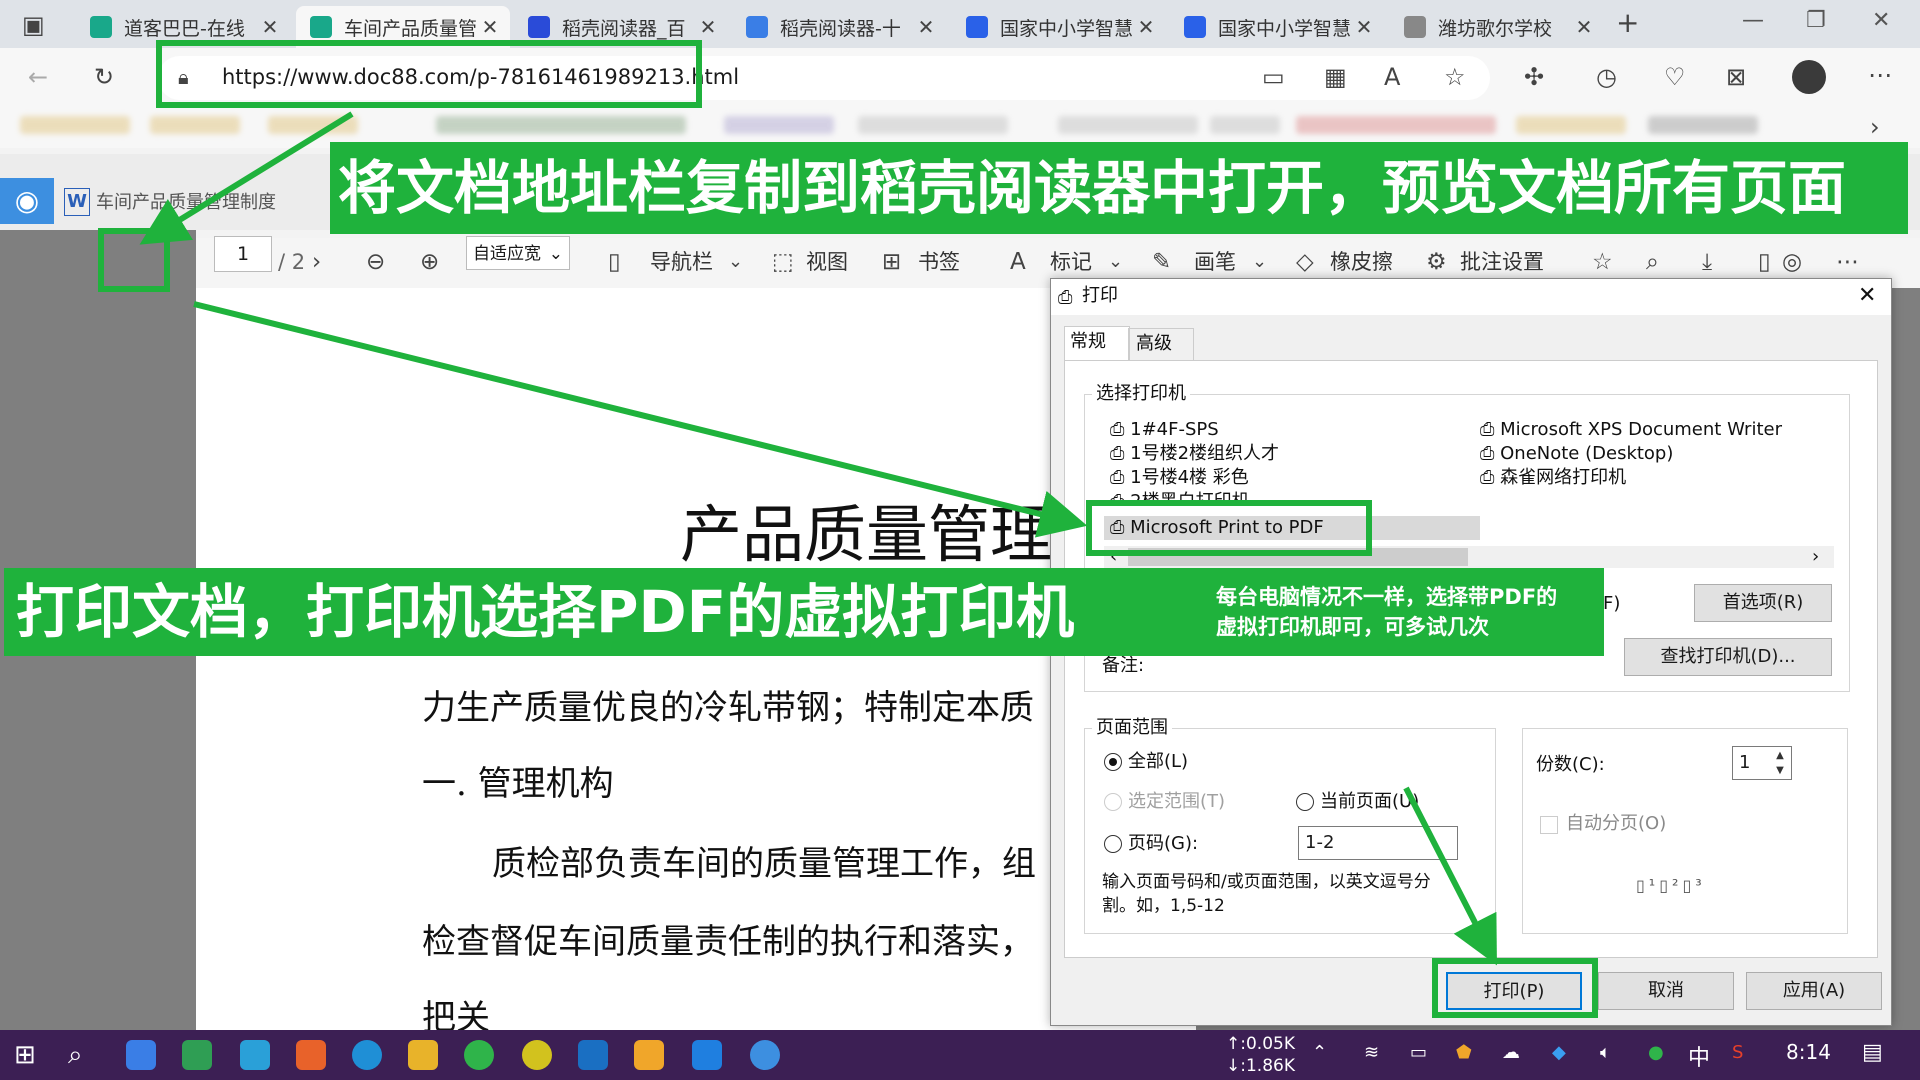  Describe the element at coordinates (1872, 1052) in the screenshot. I see `notification-icon: ▤` at that location.